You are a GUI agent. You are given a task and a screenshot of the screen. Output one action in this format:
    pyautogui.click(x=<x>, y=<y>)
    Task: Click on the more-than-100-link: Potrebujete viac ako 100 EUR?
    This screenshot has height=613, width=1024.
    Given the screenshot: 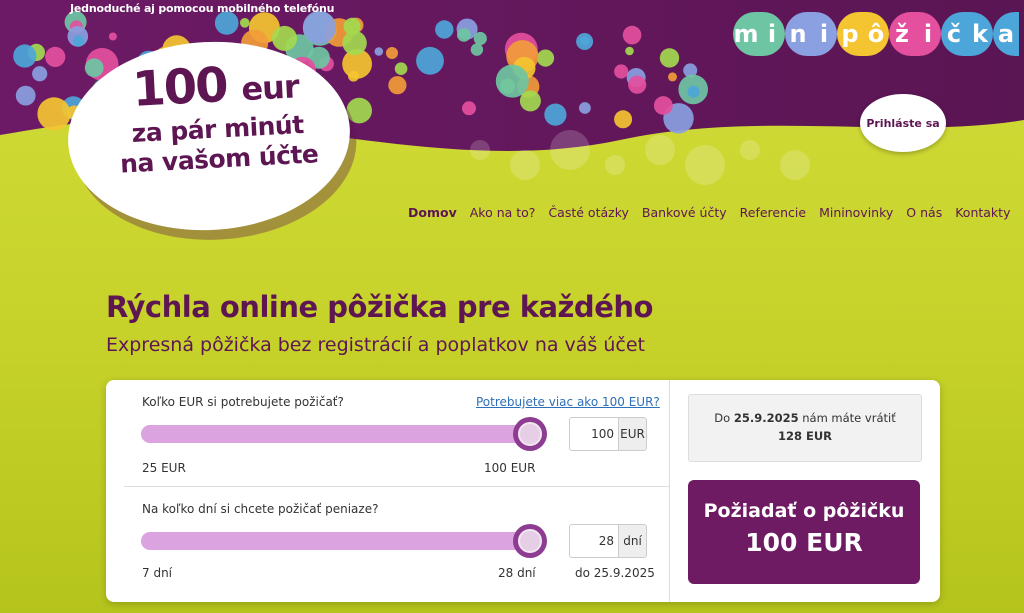 What is the action you would take?
    pyautogui.click(x=568, y=402)
    